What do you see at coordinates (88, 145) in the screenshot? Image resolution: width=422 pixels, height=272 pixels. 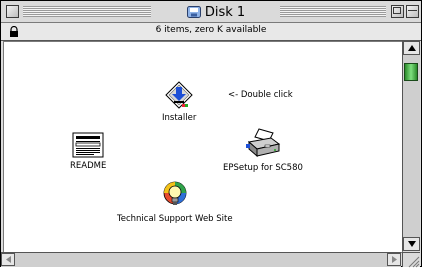 I see `document-icon` at bounding box center [88, 145].